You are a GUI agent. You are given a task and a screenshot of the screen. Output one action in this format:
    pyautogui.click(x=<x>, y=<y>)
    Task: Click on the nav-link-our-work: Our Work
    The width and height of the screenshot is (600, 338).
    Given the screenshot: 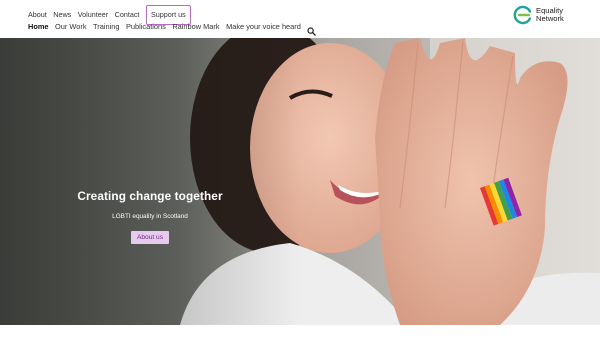 What is the action you would take?
    pyautogui.click(x=70, y=27)
    